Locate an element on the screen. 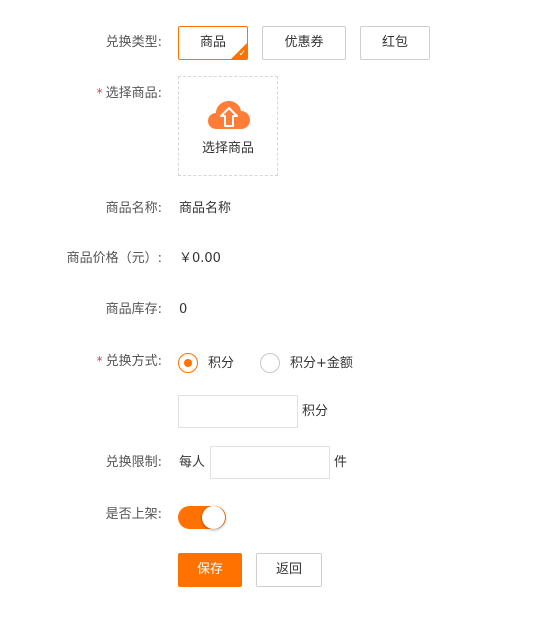 The height and width of the screenshot is (633, 548). type-option-red-packet: 红包 is located at coordinates (395, 43).